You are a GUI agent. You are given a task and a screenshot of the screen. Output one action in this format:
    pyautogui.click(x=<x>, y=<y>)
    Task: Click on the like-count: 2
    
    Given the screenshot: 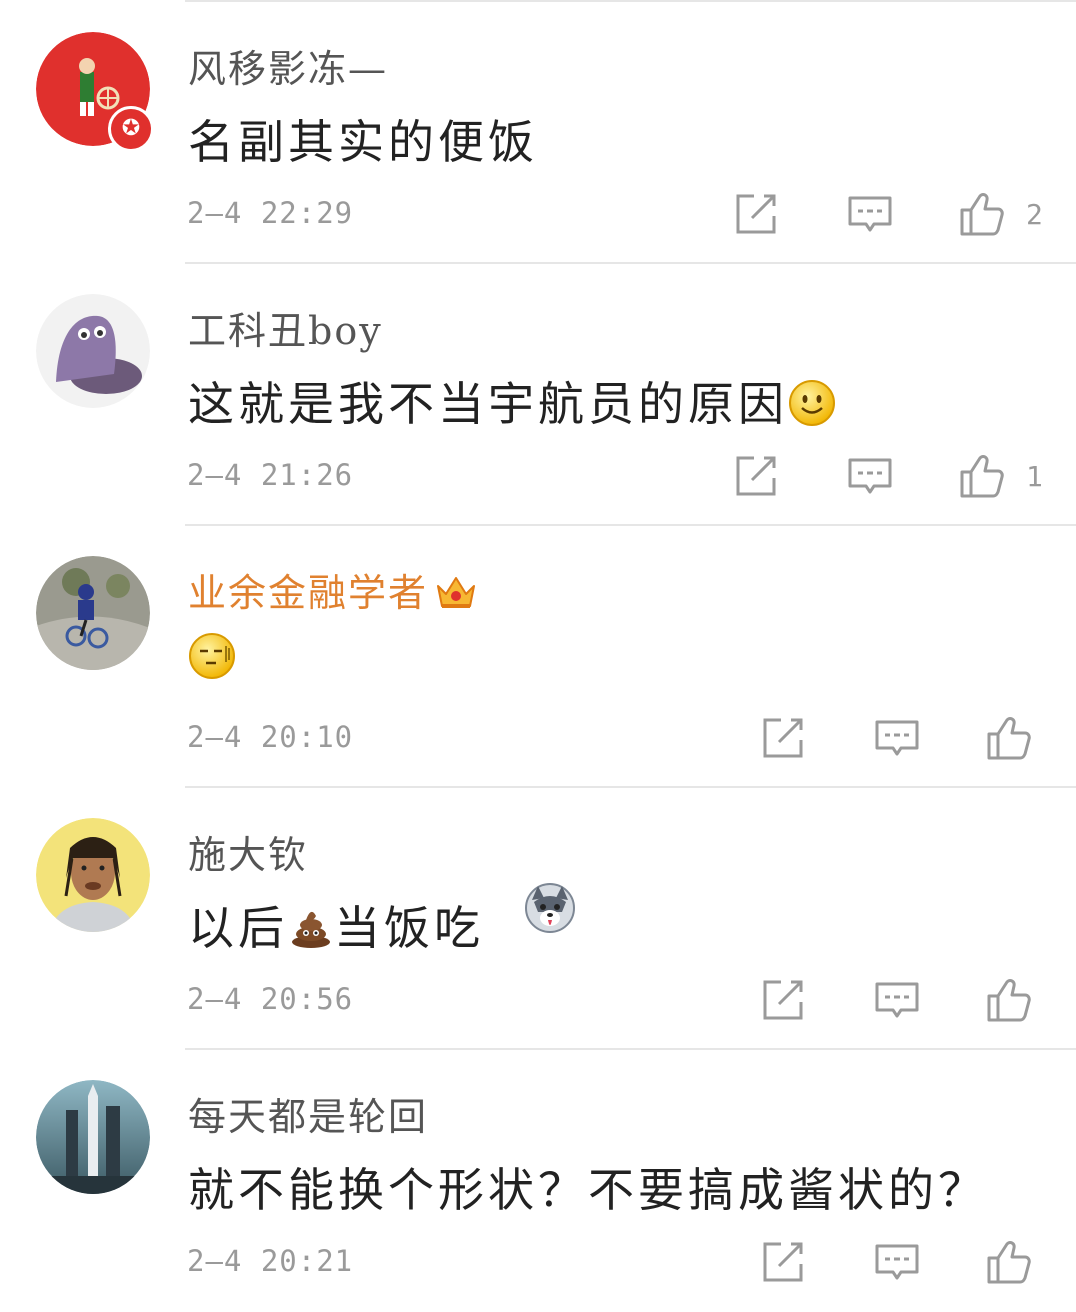 What is the action you would take?
    pyautogui.click(x=1034, y=214)
    